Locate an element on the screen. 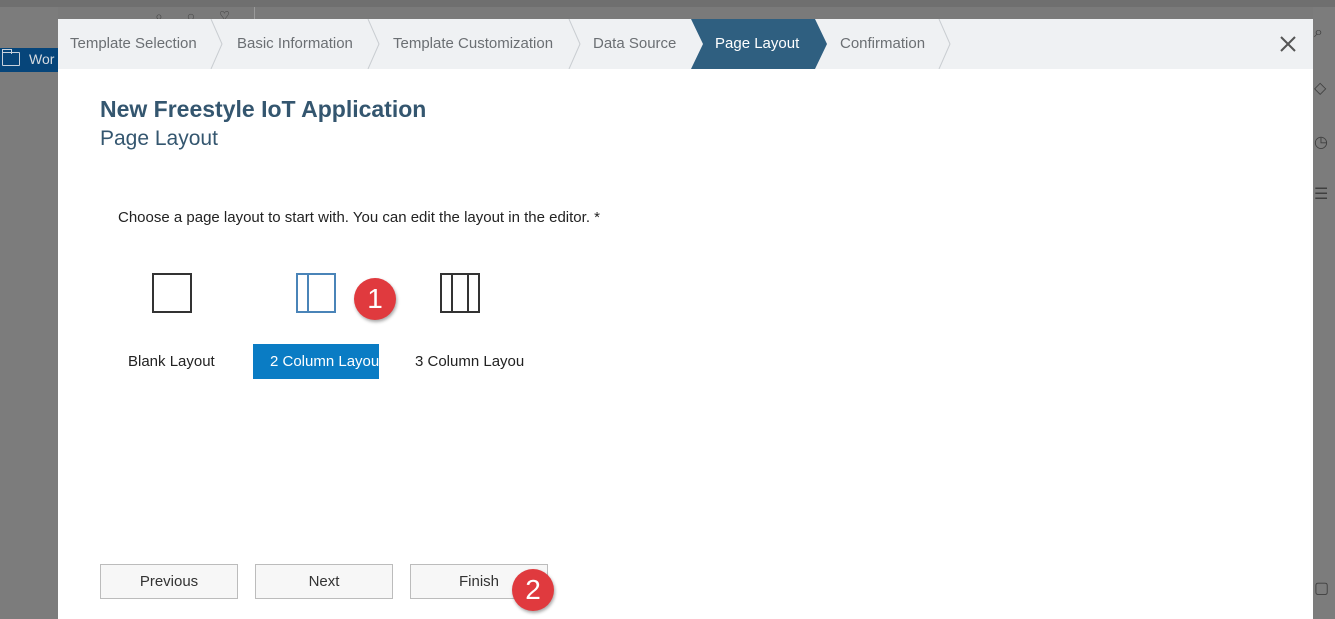 The image size is (1335, 619). workspace-tab: Wor is located at coordinates (29, 60).